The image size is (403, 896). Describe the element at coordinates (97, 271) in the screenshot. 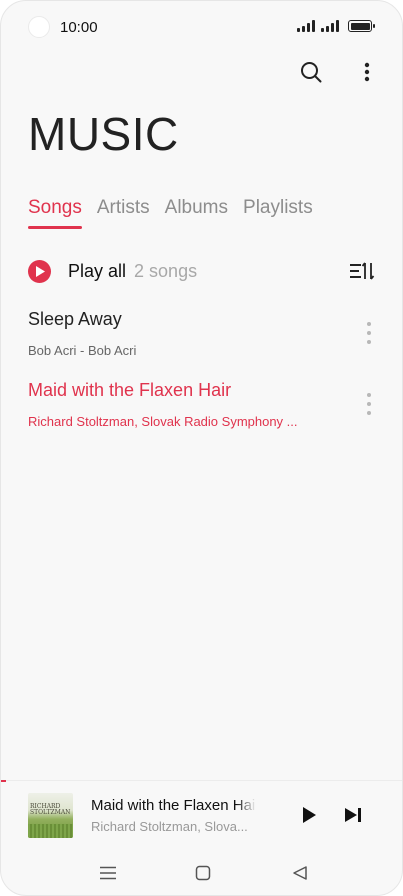

I see `play-all-label: Play all` at that location.